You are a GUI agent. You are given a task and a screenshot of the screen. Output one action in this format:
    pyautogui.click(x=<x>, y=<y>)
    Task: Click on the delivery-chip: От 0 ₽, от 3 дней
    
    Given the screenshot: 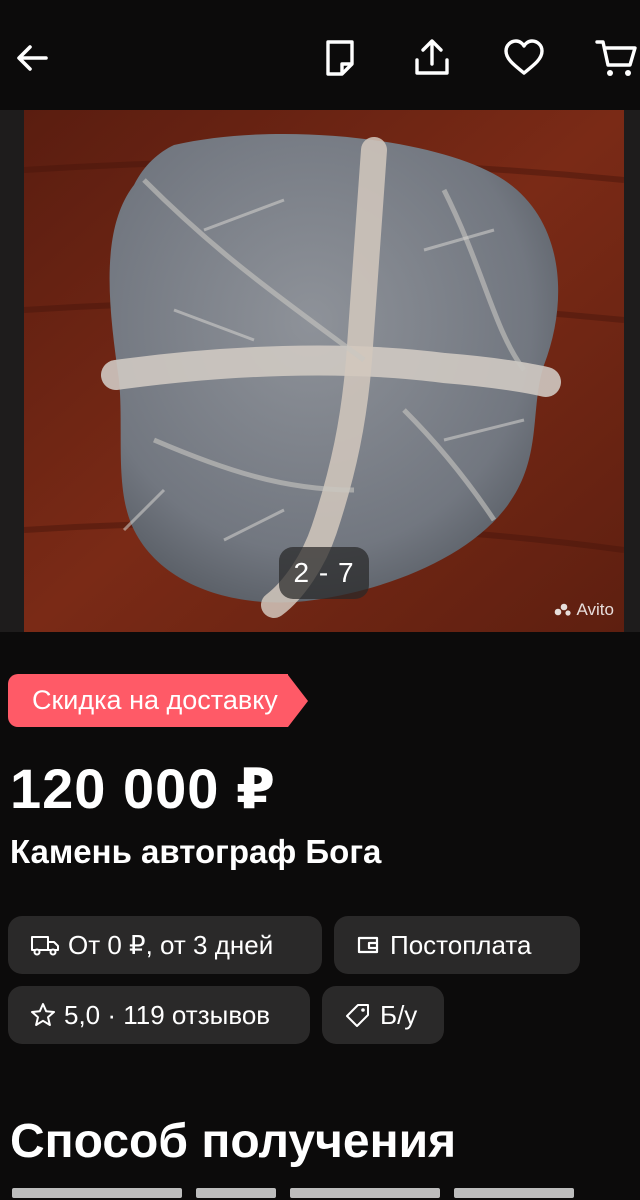 What is the action you would take?
    pyautogui.click(x=165, y=945)
    